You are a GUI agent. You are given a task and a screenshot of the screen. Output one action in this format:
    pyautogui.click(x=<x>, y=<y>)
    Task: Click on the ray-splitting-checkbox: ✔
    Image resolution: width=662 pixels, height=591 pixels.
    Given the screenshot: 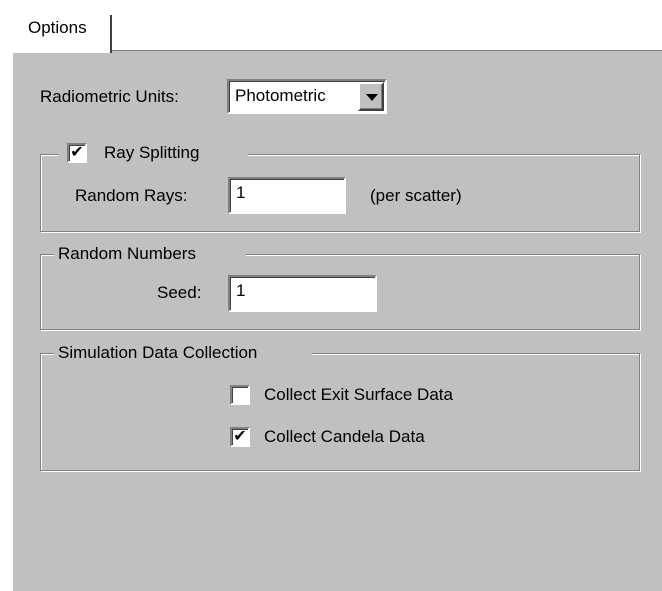 What is the action you would take?
    pyautogui.click(x=77, y=153)
    